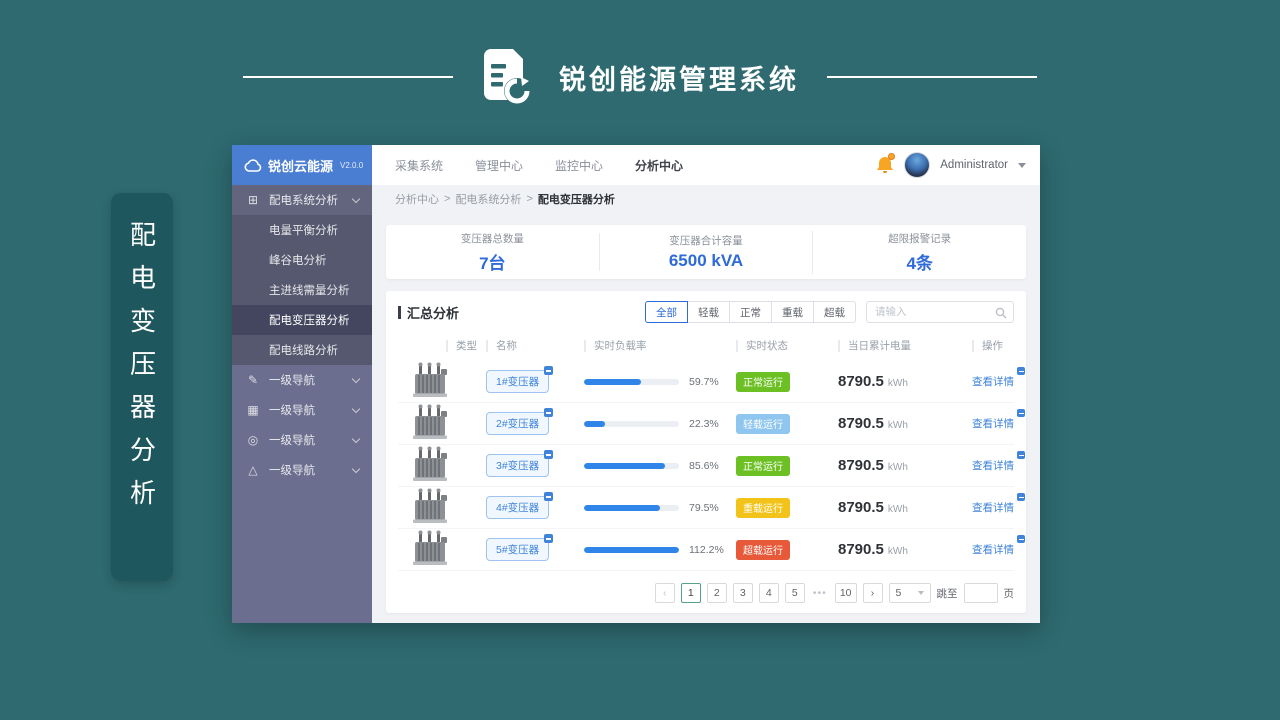 The width and height of the screenshot is (1280, 720). What do you see at coordinates (704, 507) in the screenshot?
I see `load-percent: 79.5%` at bounding box center [704, 507].